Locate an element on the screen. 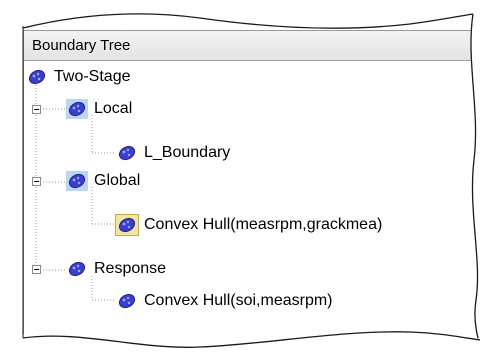 The height and width of the screenshot is (360, 488). tree-node-l-boundary: L_Boundary is located at coordinates (293, 153).